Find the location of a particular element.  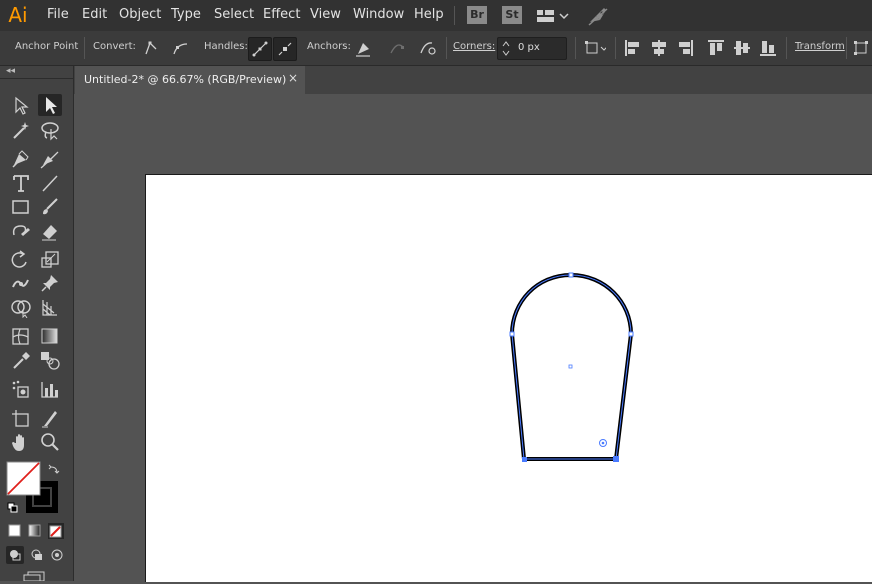

center-point is located at coordinates (570, 366).